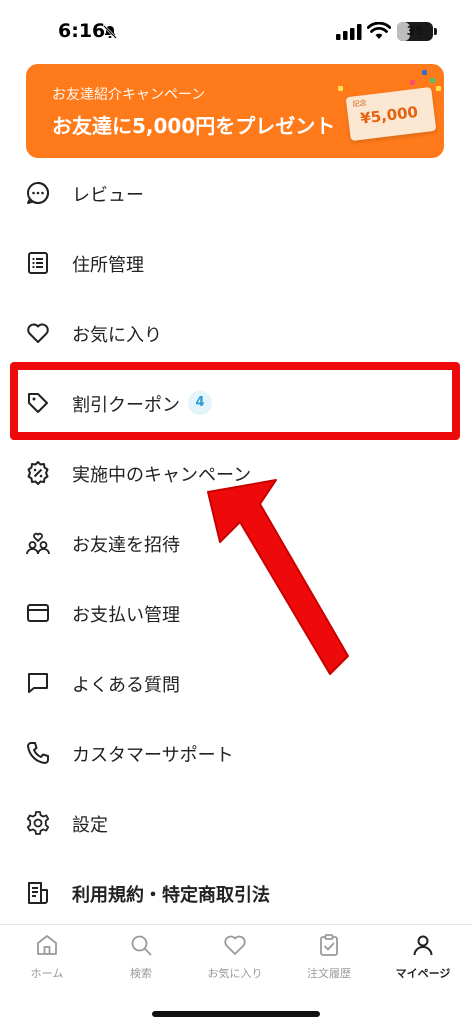 This screenshot has width=472, height=1024. Describe the element at coordinates (423, 973) in the screenshot. I see `tab-label: マイページ` at that location.